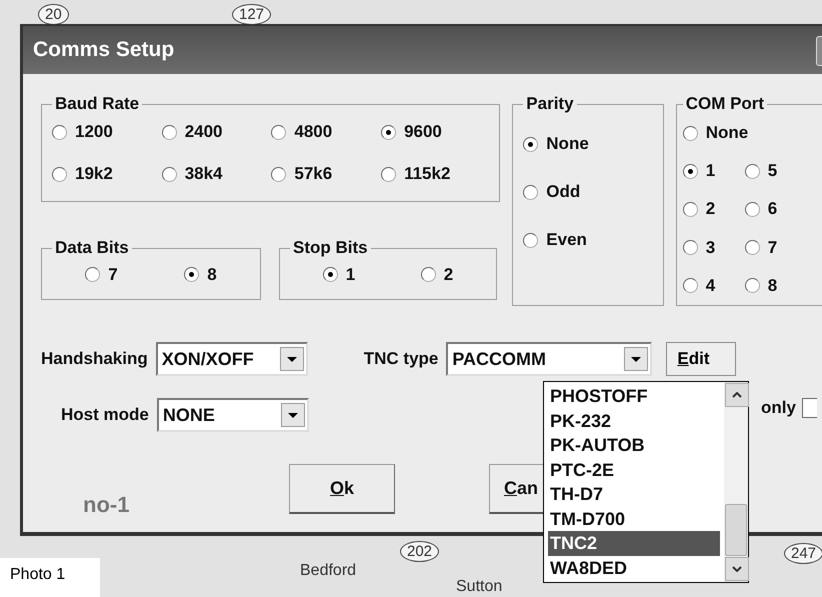 The image size is (822, 597). Describe the element at coordinates (711, 286) in the screenshot. I see `radio-label: 4` at that location.